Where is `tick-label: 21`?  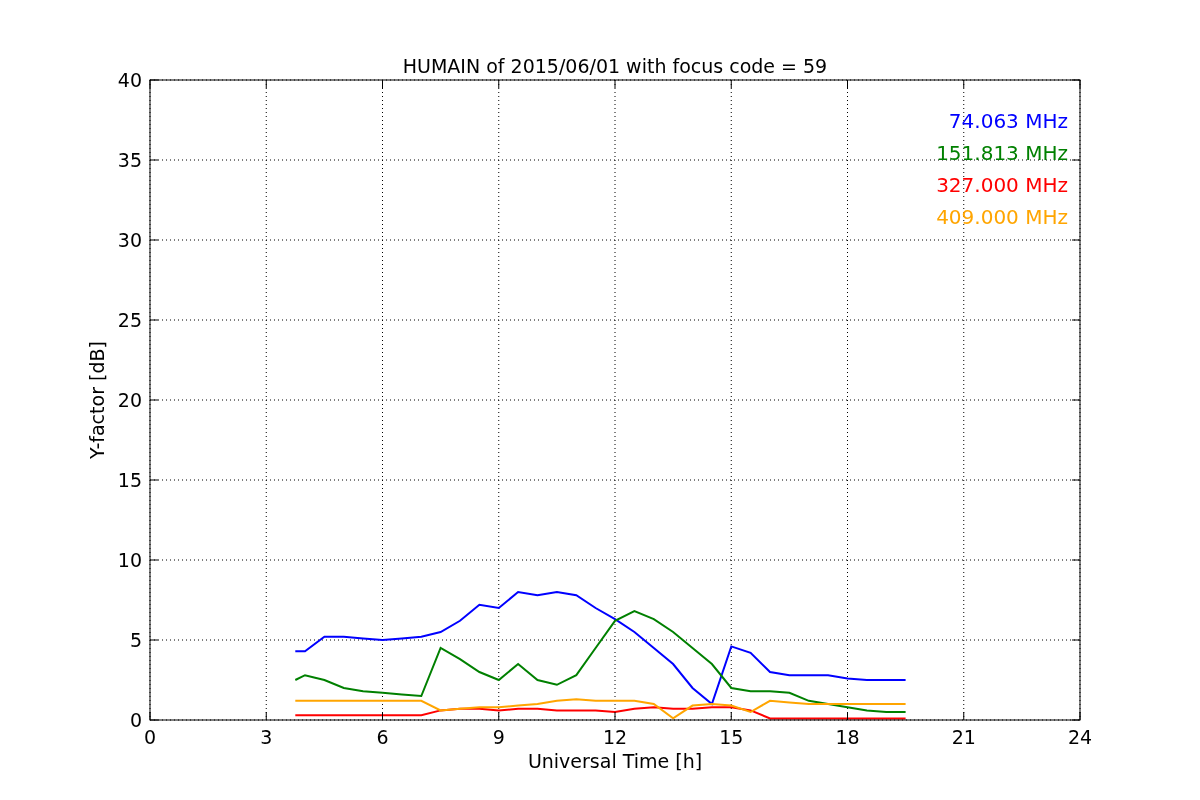 tick-label: 21 is located at coordinates (963, 737).